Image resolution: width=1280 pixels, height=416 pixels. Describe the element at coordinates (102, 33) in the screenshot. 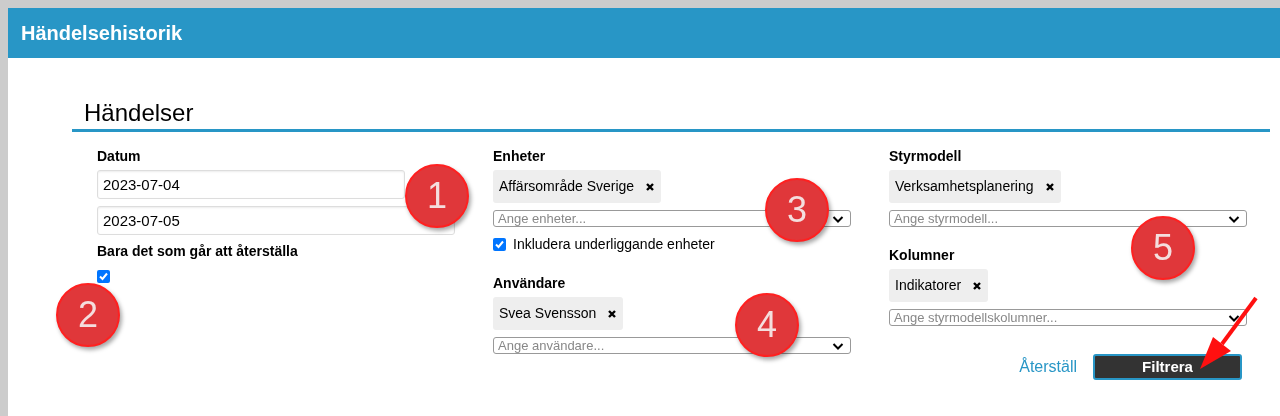

I see `window-title: Händelsehistorik` at that location.